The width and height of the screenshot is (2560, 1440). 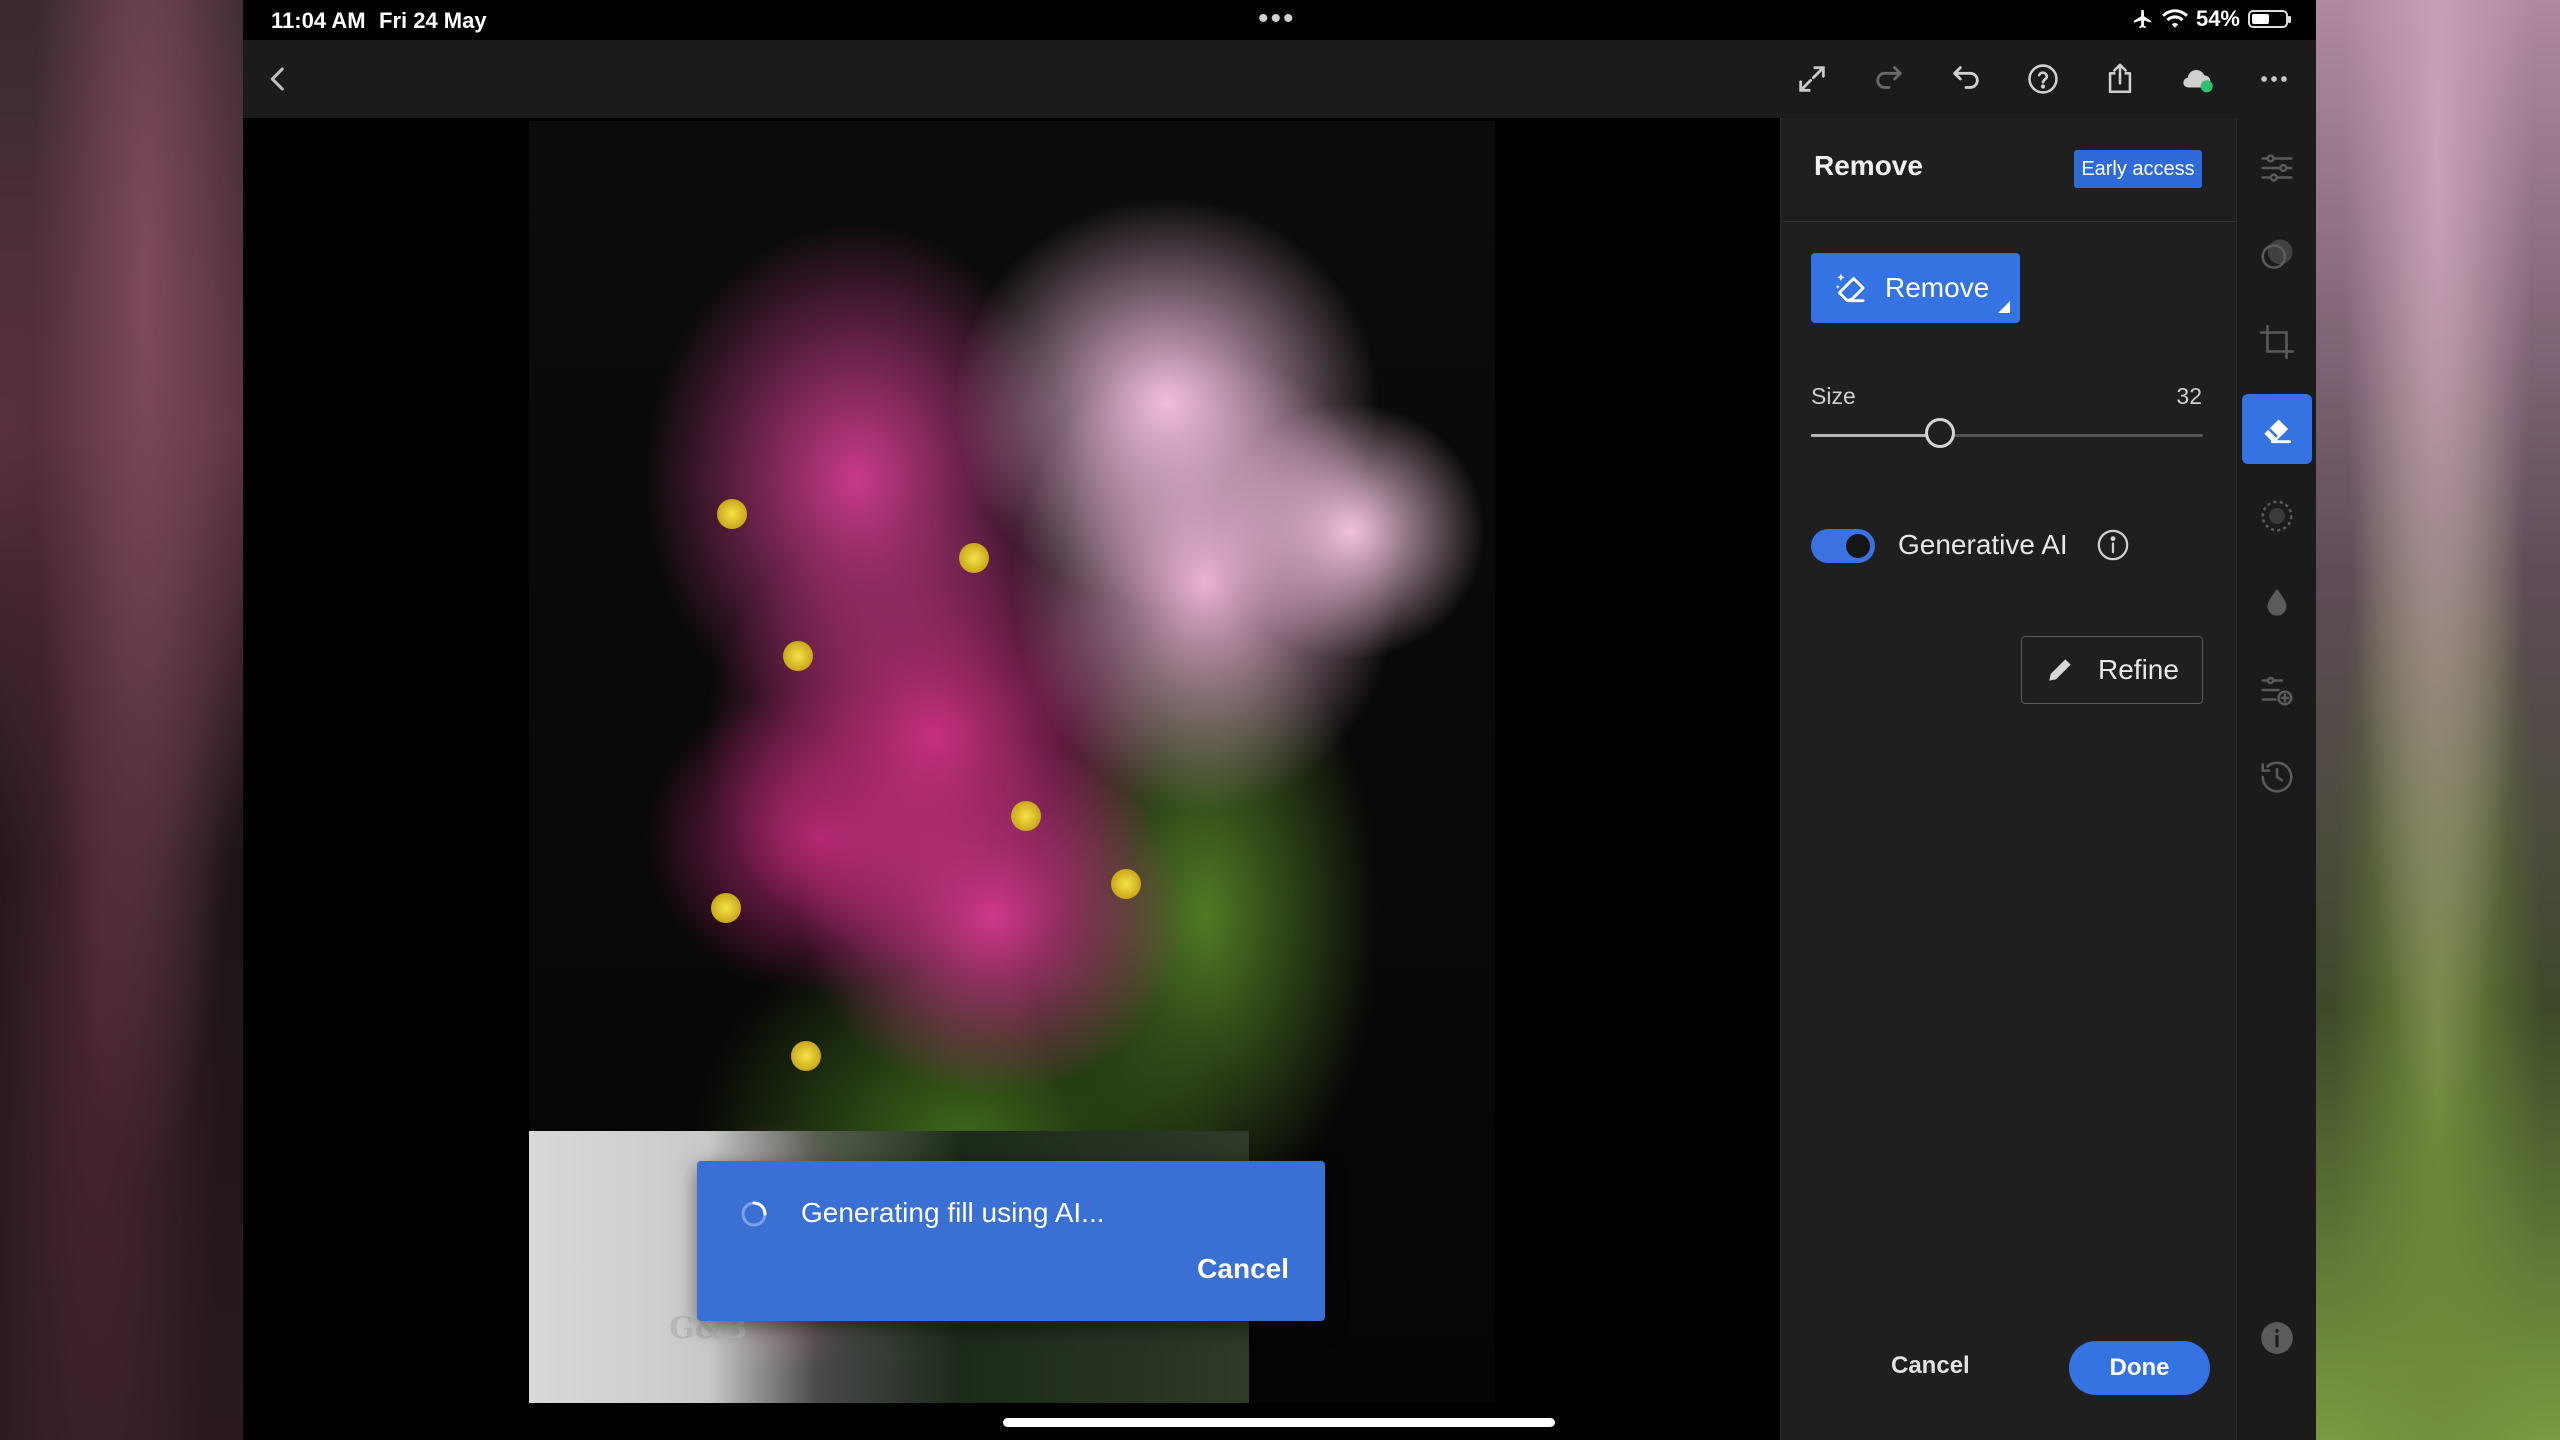 I want to click on status-bar: 11:04 AM Fri 24 May ••• 54%, so click(x=1279, y=20).